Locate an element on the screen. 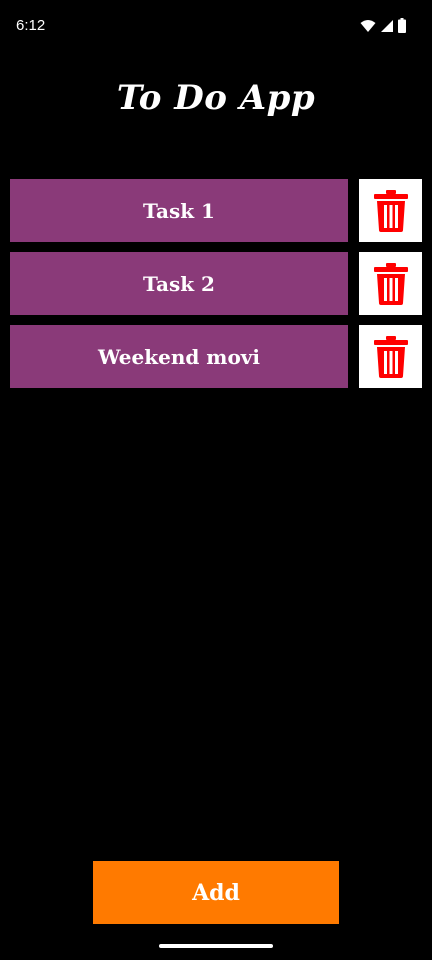  task-item: Task 1 is located at coordinates (179, 210).